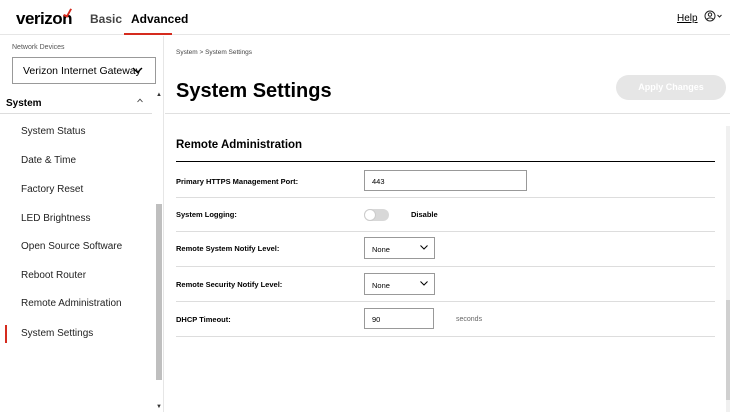  What do you see at coordinates (159, 292) in the screenshot?
I see `sidebar-scrollbar-thumb` at bounding box center [159, 292].